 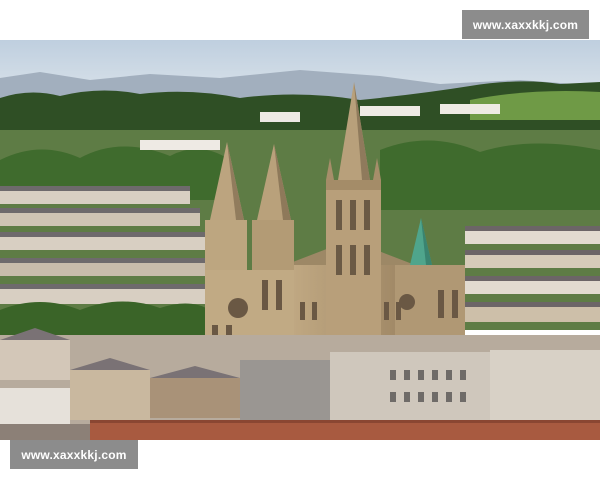 I want to click on watermark-bottom-left: www.xaxxkkj.com, so click(x=74, y=454).